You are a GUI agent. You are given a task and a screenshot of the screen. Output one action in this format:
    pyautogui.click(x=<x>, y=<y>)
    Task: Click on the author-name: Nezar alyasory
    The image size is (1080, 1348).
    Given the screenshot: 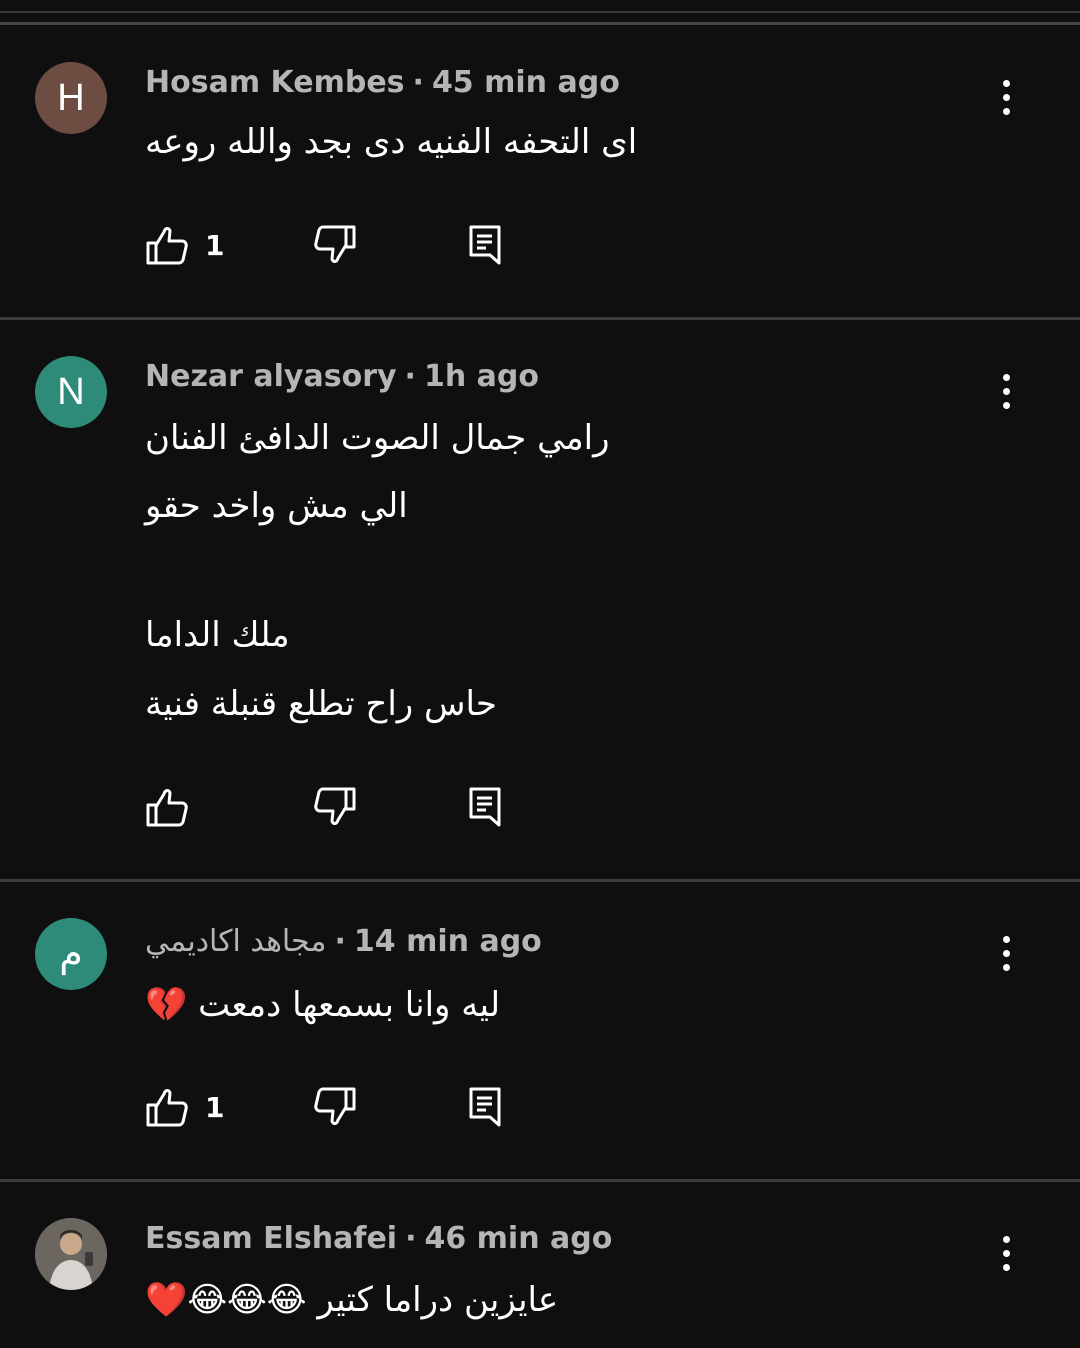 What is the action you would take?
    pyautogui.click(x=271, y=376)
    